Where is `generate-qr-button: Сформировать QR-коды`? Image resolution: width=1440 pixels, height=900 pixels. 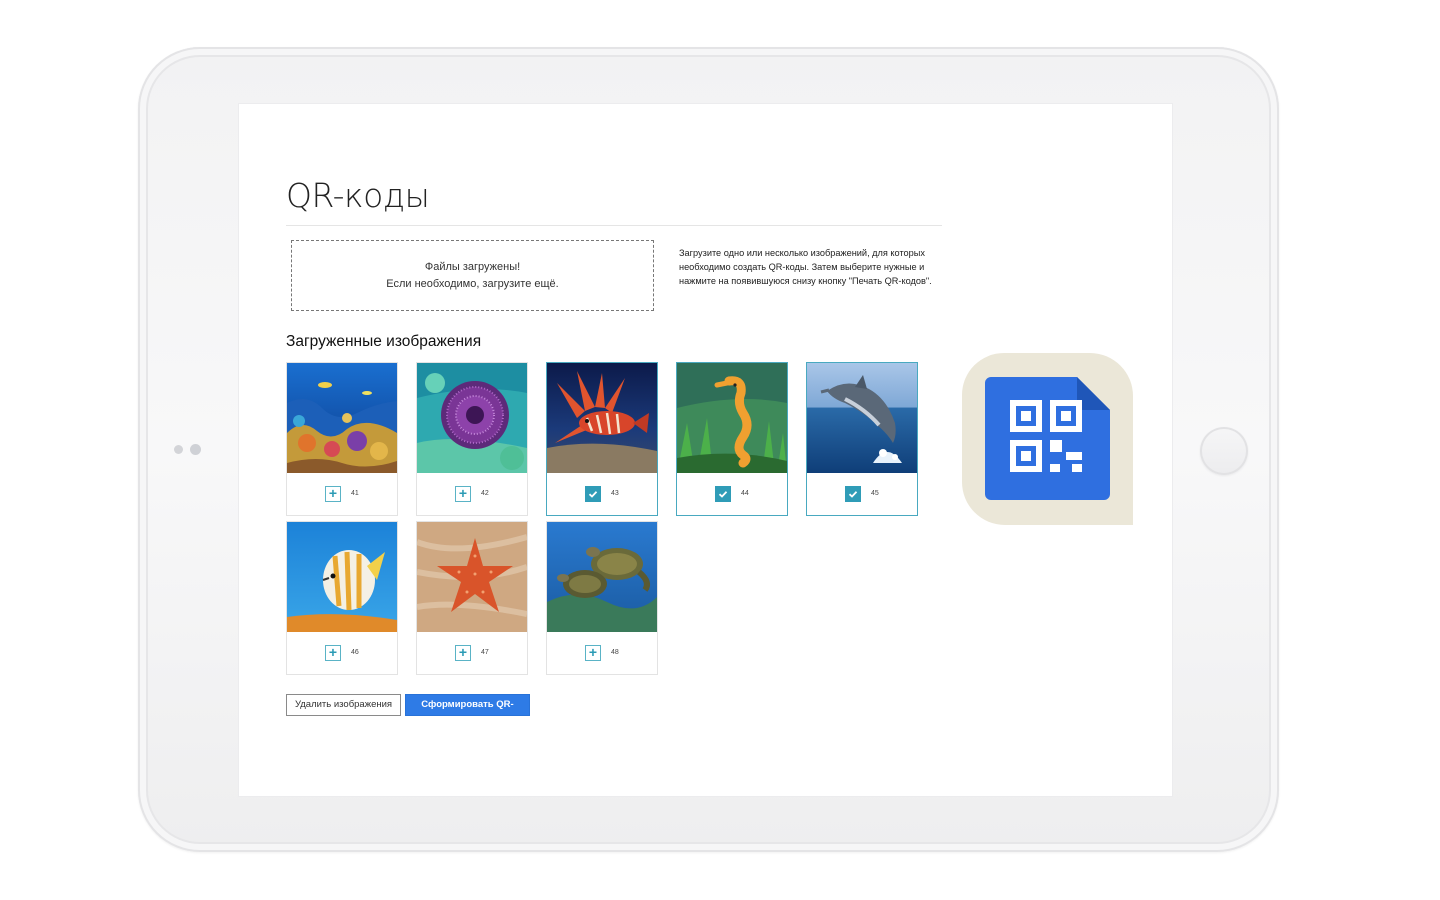
generate-qr-button: Сформировать QR-коды is located at coordinates (467, 712).